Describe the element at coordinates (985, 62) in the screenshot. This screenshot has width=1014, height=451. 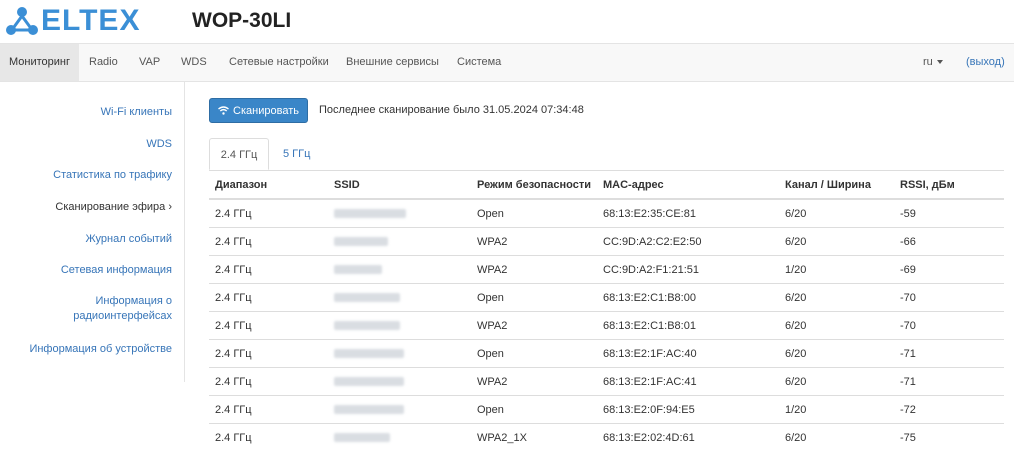
I see `logout-link: (выход)` at that location.